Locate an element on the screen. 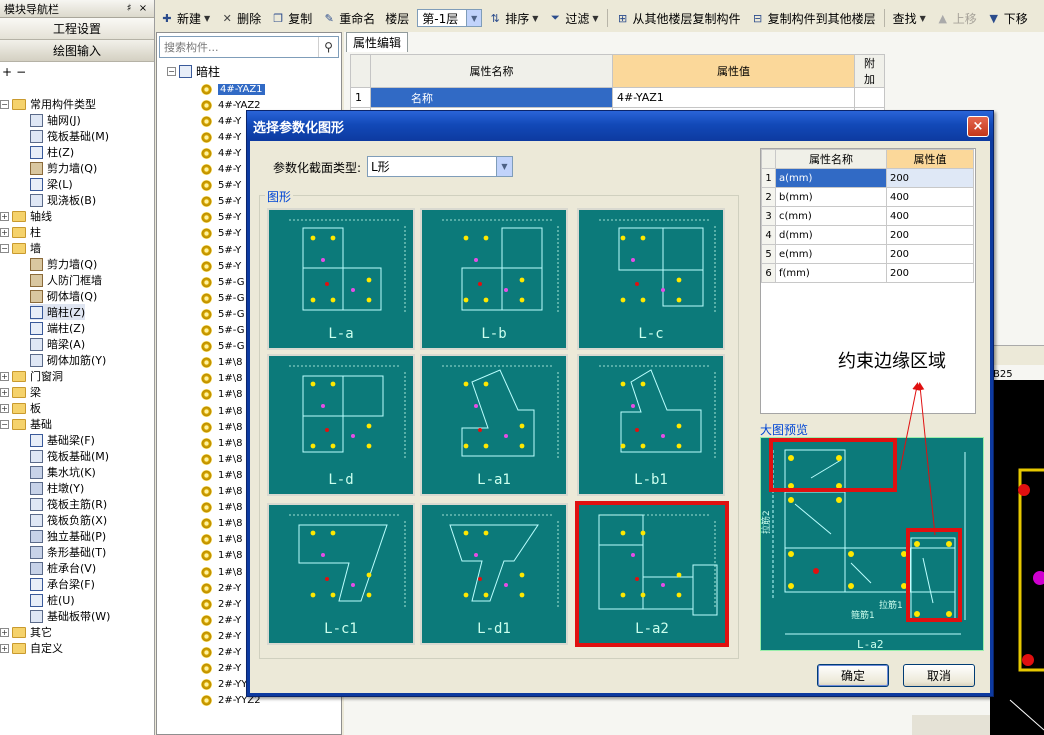 The image size is (1044, 735). sidebar-item: − 常用构件类型 is located at coordinates (48, 104).